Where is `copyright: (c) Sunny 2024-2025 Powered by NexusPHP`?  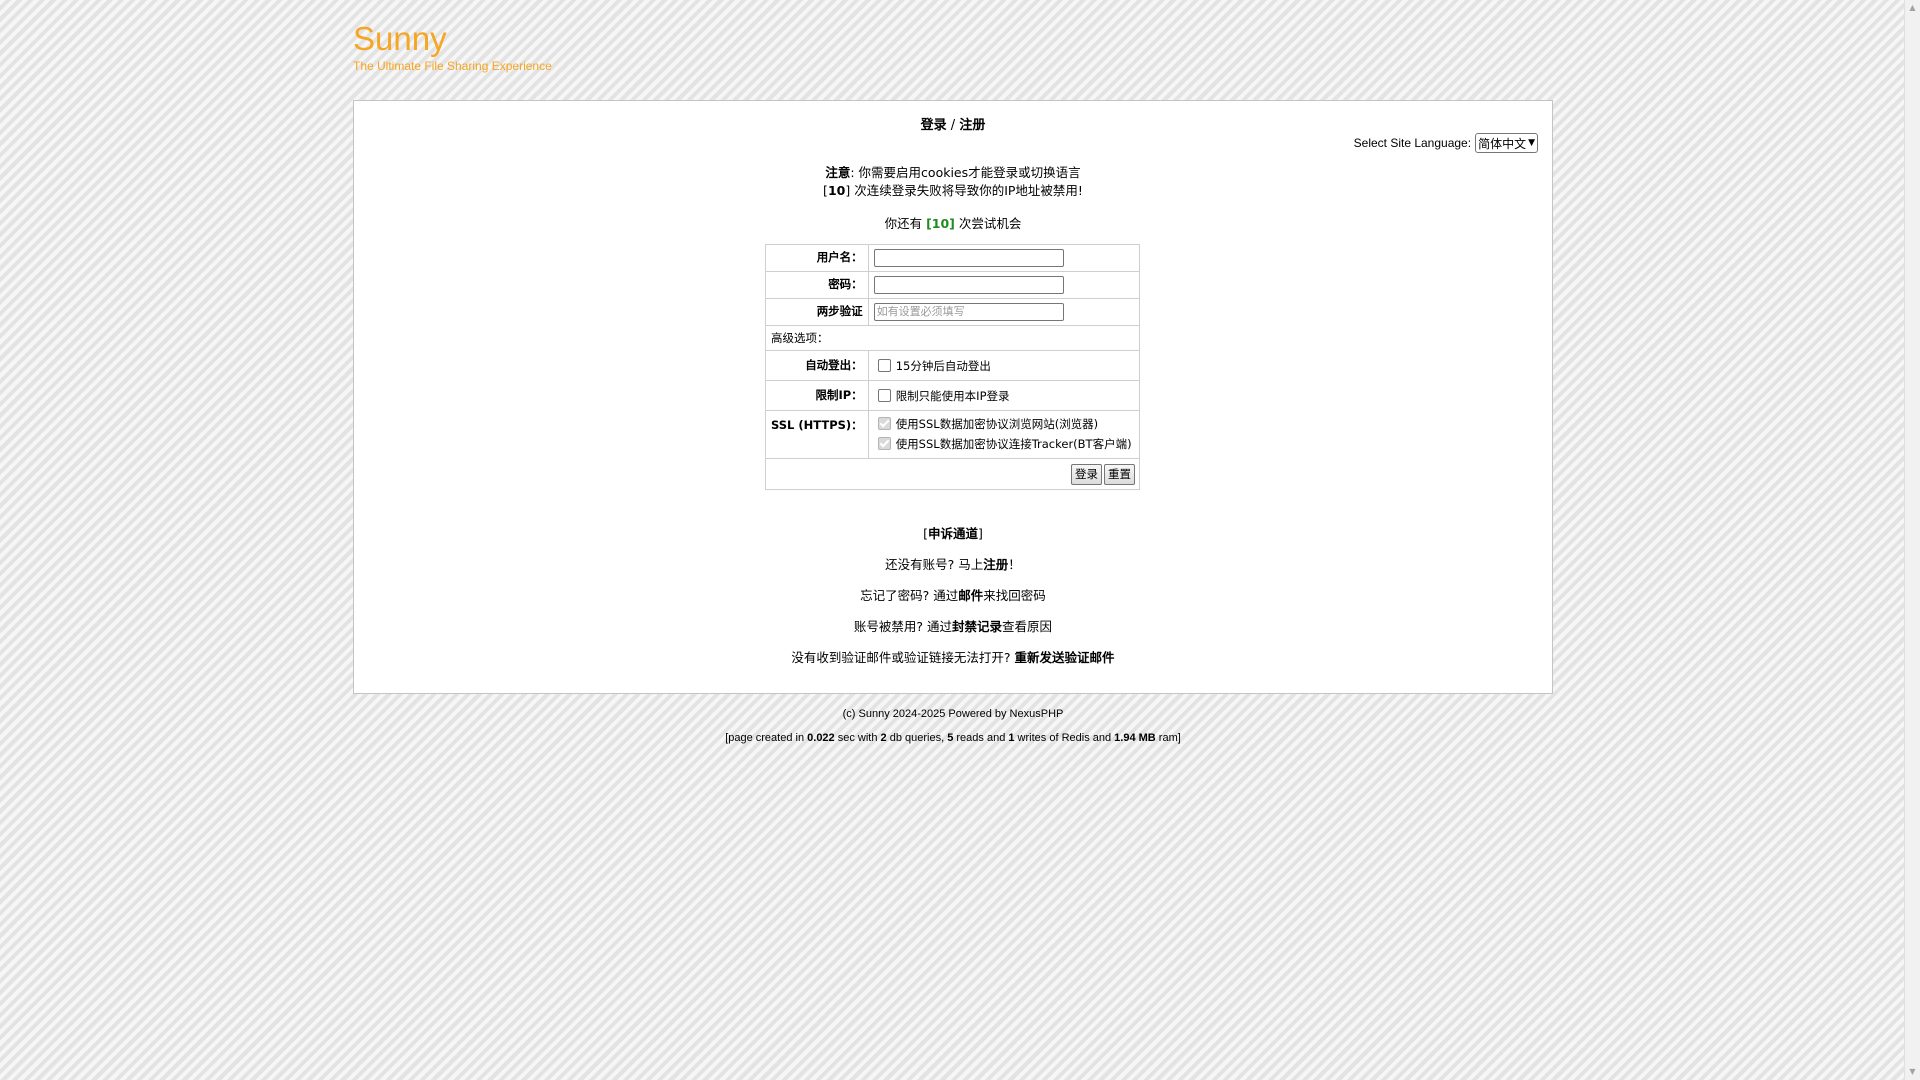 copyright: (c) Sunny 2024-2025 Powered by NexusPHP is located at coordinates (953, 714).